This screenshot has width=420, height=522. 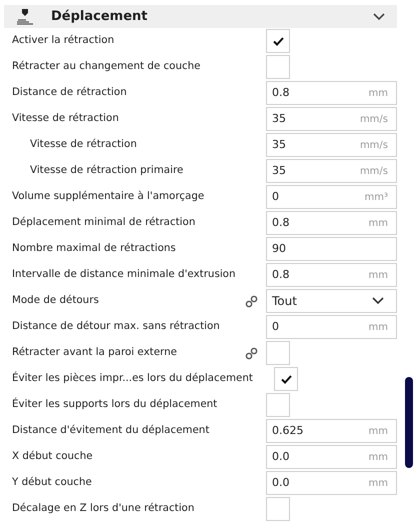 What do you see at coordinates (104, 222) in the screenshot?
I see `setting-label: Déplacement minimal de rétraction` at bounding box center [104, 222].